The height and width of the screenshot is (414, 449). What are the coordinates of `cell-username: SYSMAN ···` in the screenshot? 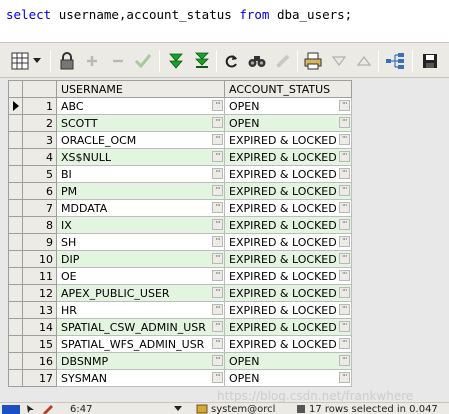 It's located at (140, 378).